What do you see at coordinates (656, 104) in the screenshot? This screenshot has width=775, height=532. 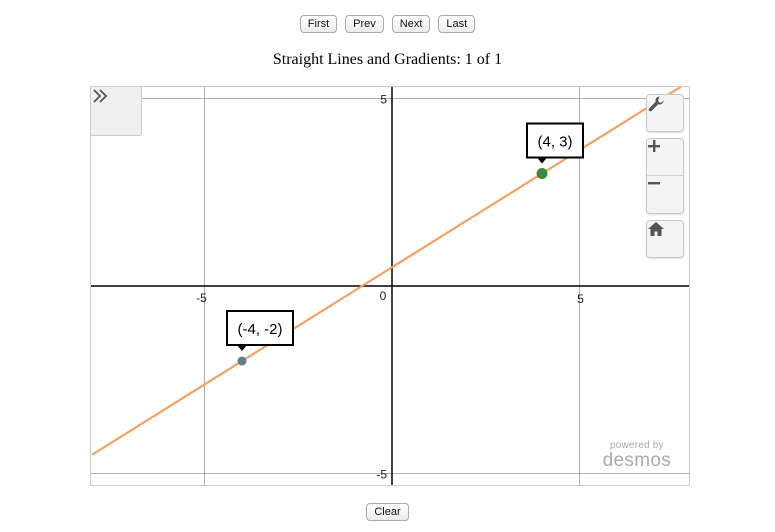 I see `wrench-icon` at bounding box center [656, 104].